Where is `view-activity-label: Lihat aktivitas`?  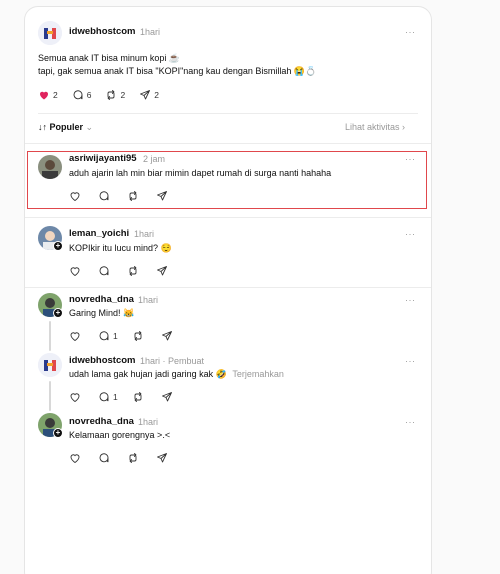
view-activity-label: Lihat aktivitas is located at coordinates (372, 127).